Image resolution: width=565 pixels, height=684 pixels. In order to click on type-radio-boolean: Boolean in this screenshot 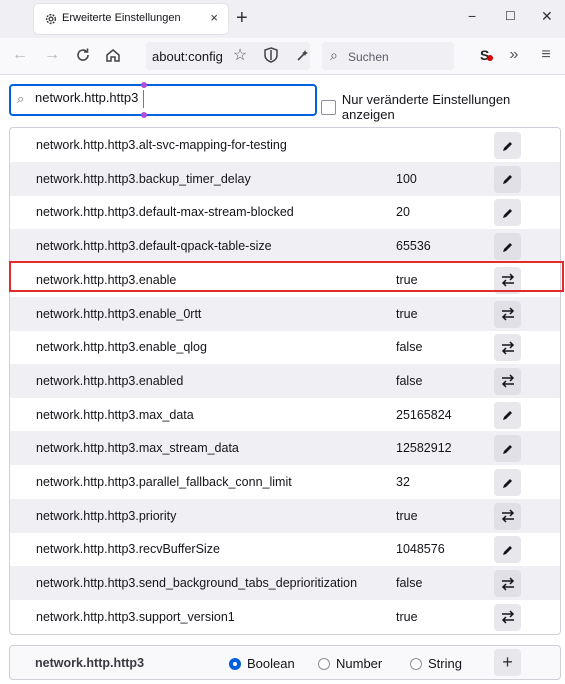, I will do `click(262, 663)`.